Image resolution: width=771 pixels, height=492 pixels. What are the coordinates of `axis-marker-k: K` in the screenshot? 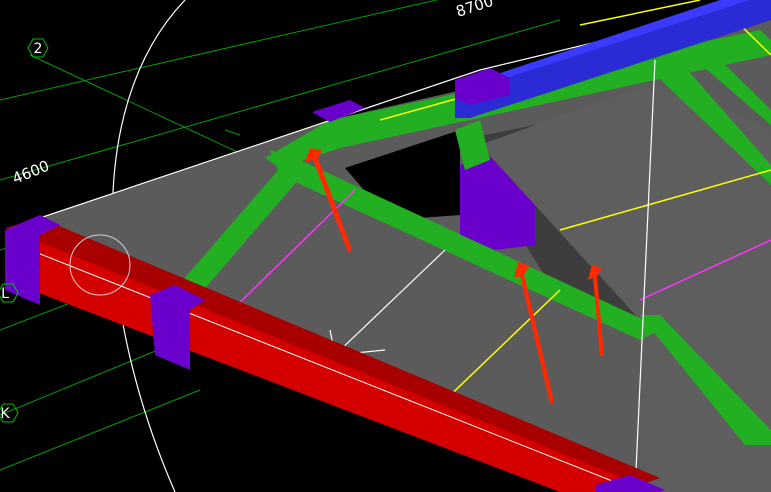 It's located at (9, 413).